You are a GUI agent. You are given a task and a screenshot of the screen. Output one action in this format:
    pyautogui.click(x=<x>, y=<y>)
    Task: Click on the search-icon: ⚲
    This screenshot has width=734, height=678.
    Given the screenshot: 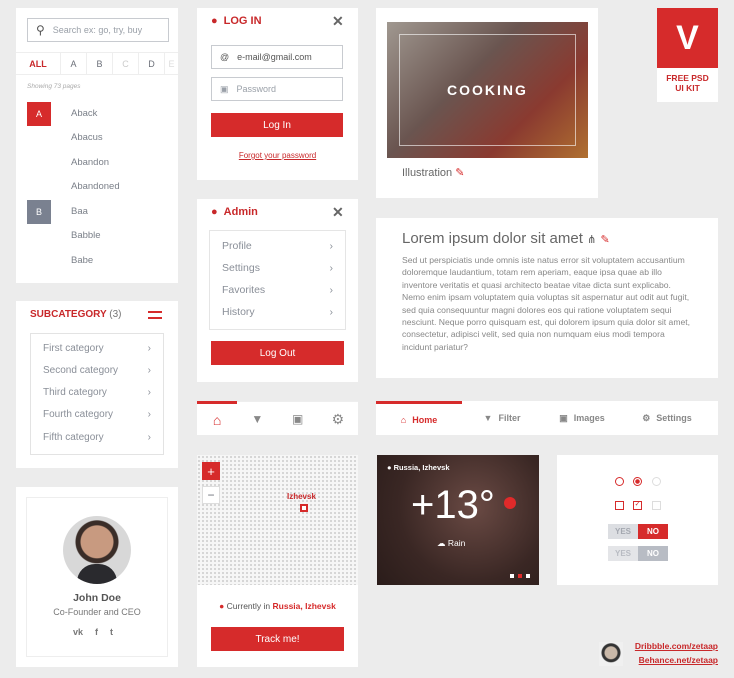 What is the action you would take?
    pyautogui.click(x=40, y=30)
    